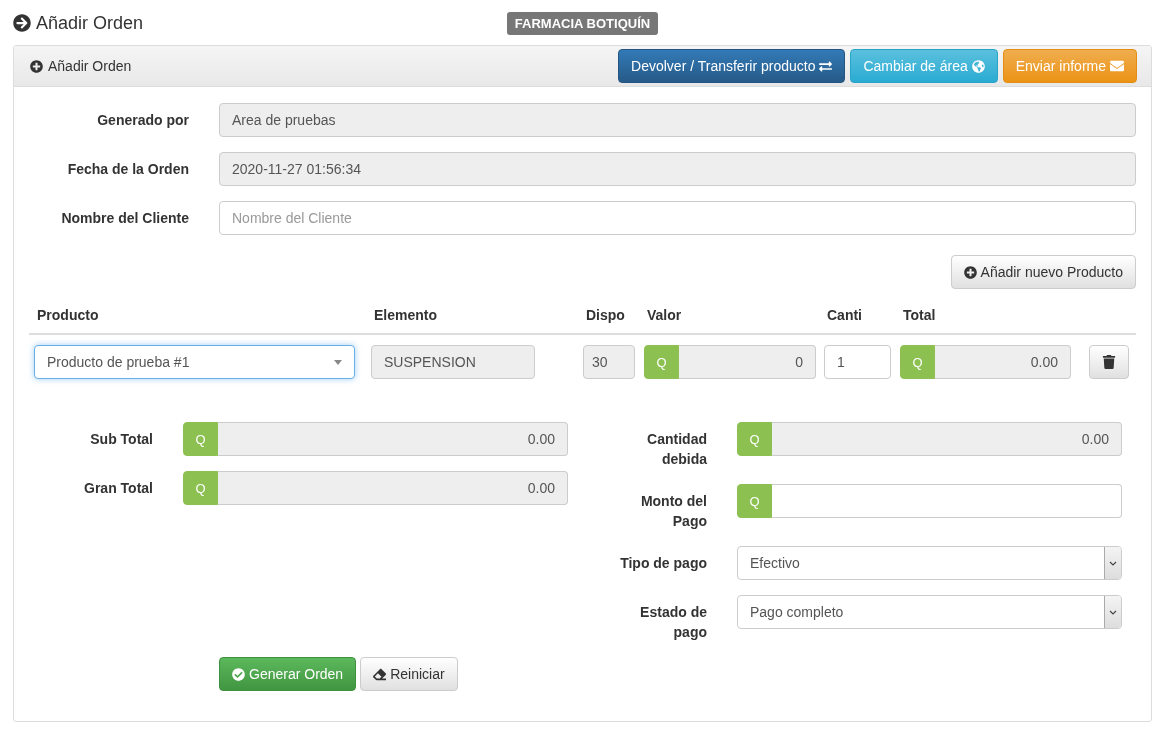 The width and height of the screenshot is (1165, 747). Describe the element at coordinates (380, 674) in the screenshot. I see `eraser-icon` at that location.